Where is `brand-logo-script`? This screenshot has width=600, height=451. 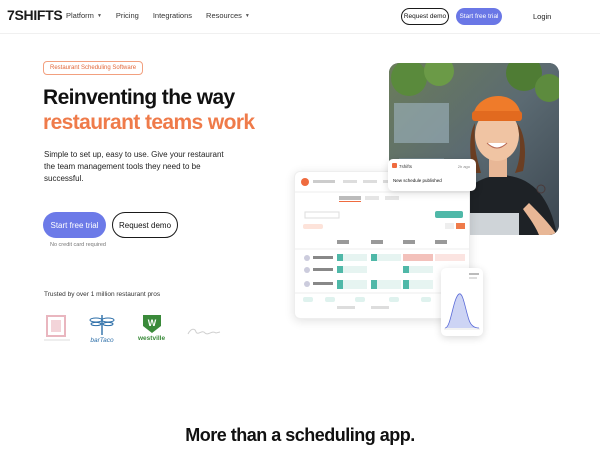 brand-logo-script is located at coordinates (204, 334).